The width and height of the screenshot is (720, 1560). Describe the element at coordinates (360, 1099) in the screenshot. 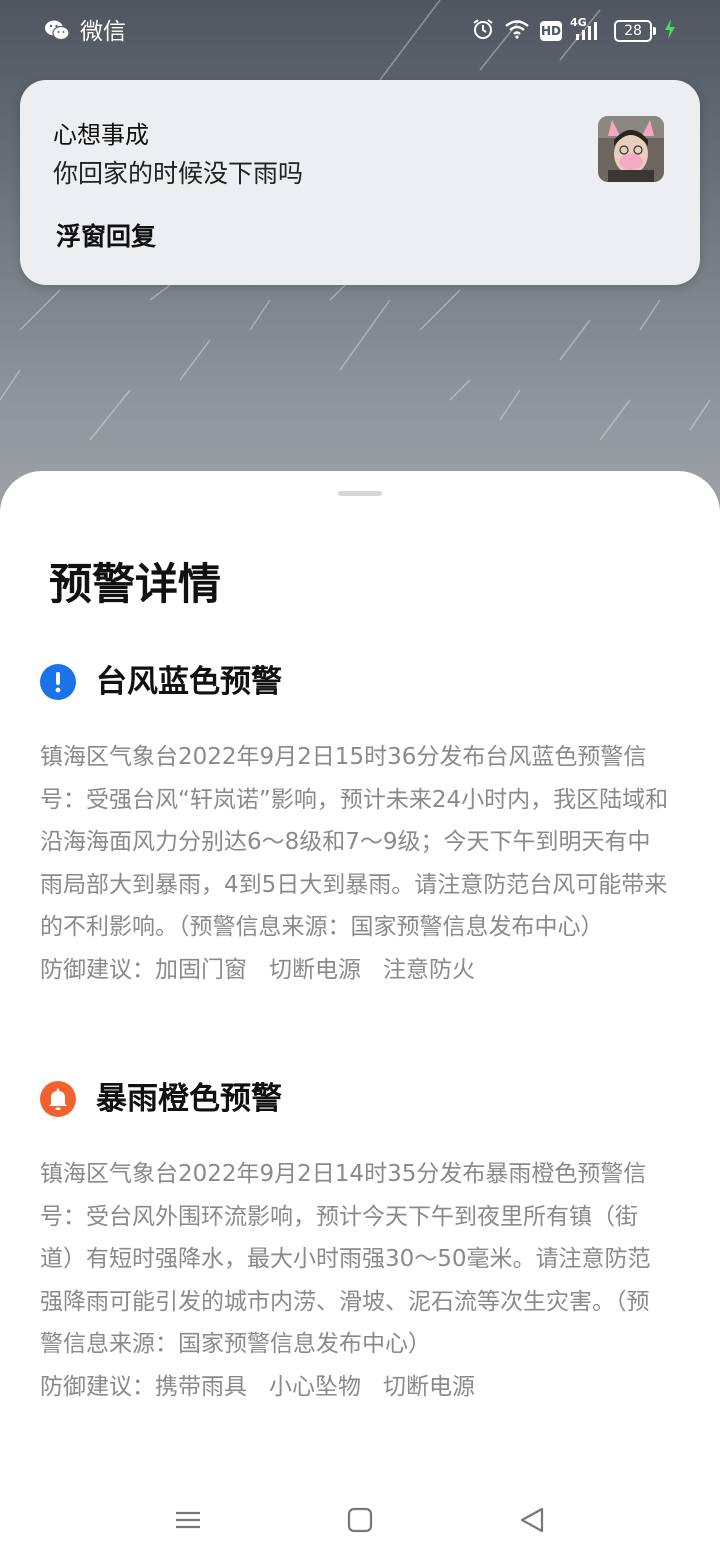

I see `alert-header: 暴雨橙色预警` at that location.